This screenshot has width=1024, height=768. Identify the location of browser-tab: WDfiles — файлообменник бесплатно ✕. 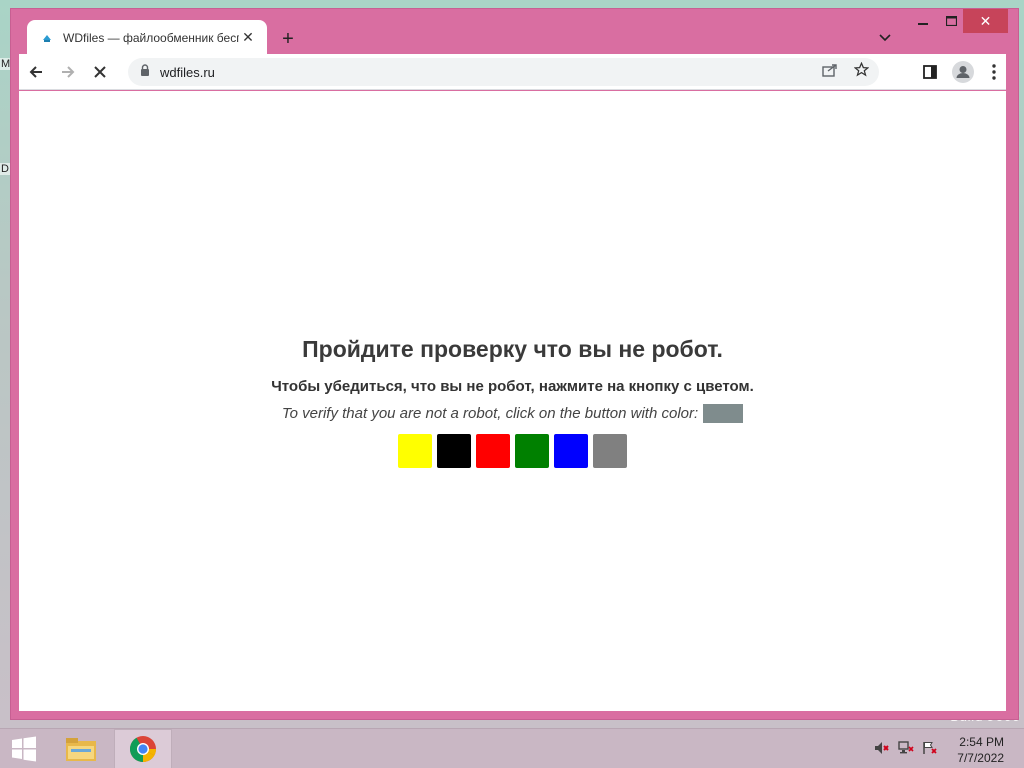
(147, 37).